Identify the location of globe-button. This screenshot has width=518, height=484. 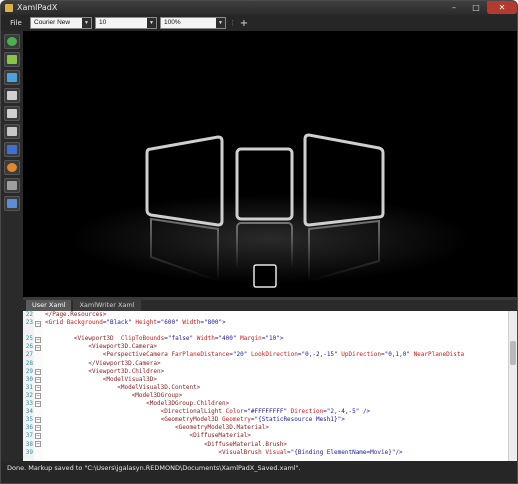
(12, 41).